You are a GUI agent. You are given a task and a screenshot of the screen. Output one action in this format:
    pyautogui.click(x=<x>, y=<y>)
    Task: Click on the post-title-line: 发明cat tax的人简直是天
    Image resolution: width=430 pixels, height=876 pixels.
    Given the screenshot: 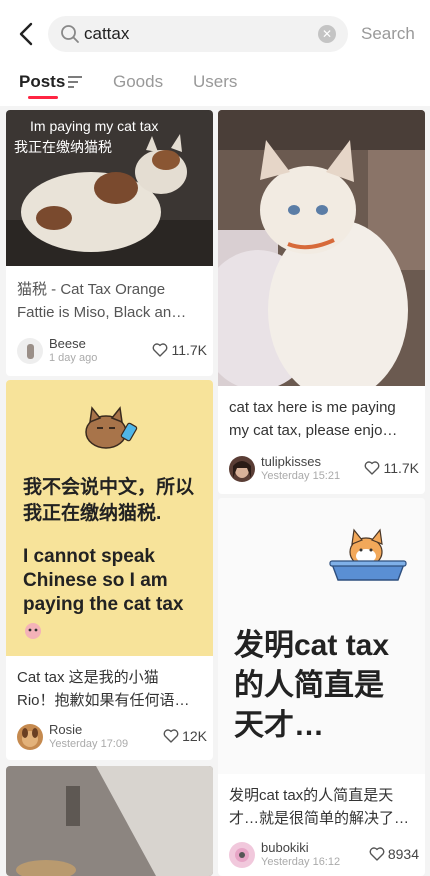 What is the action you would take?
    pyautogui.click(x=311, y=795)
    